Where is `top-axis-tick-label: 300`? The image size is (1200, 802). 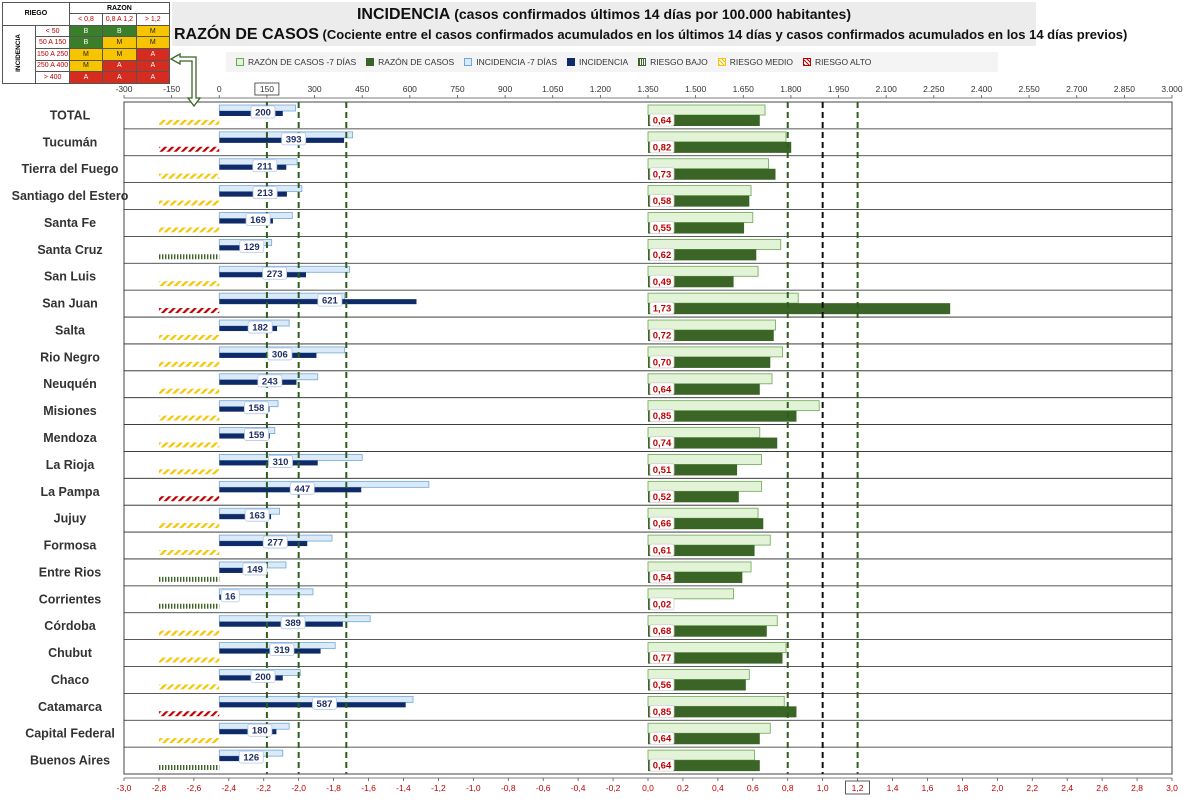
top-axis-tick-label: 300 is located at coordinates (314, 89).